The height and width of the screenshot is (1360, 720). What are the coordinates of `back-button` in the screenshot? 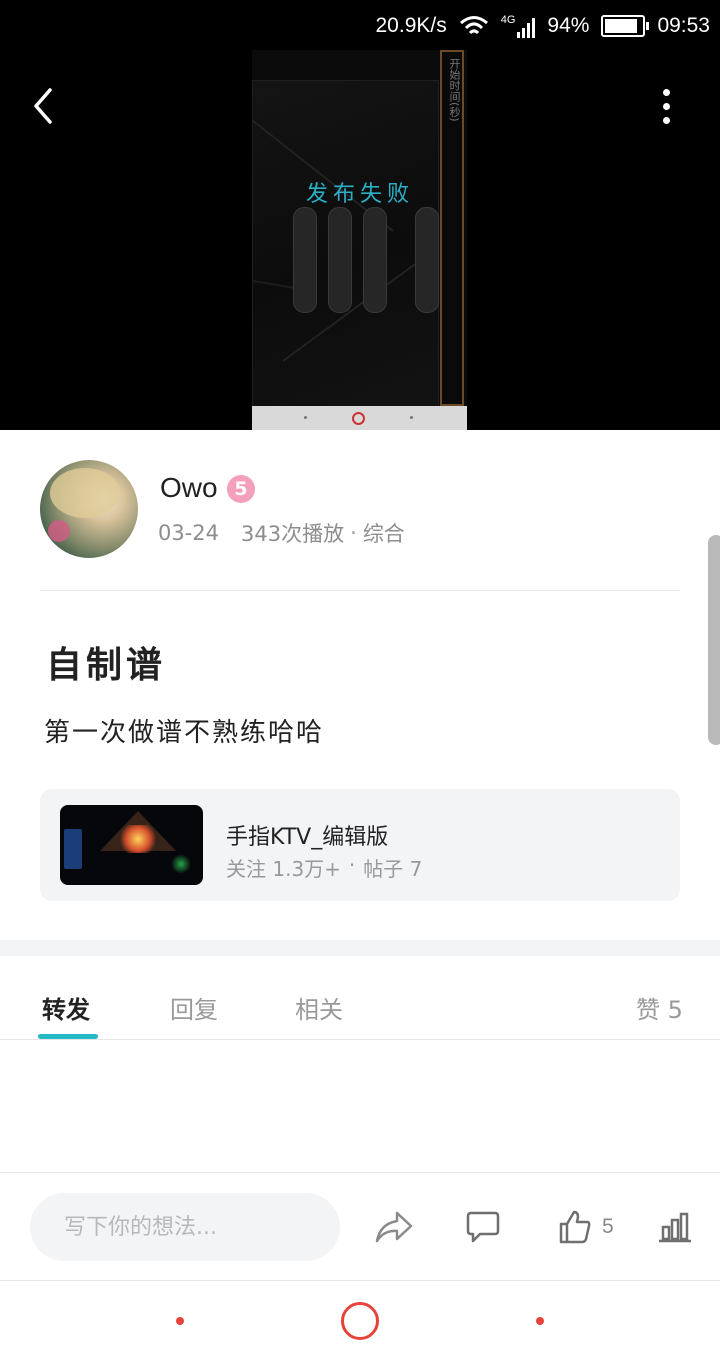 It's located at (50, 106).